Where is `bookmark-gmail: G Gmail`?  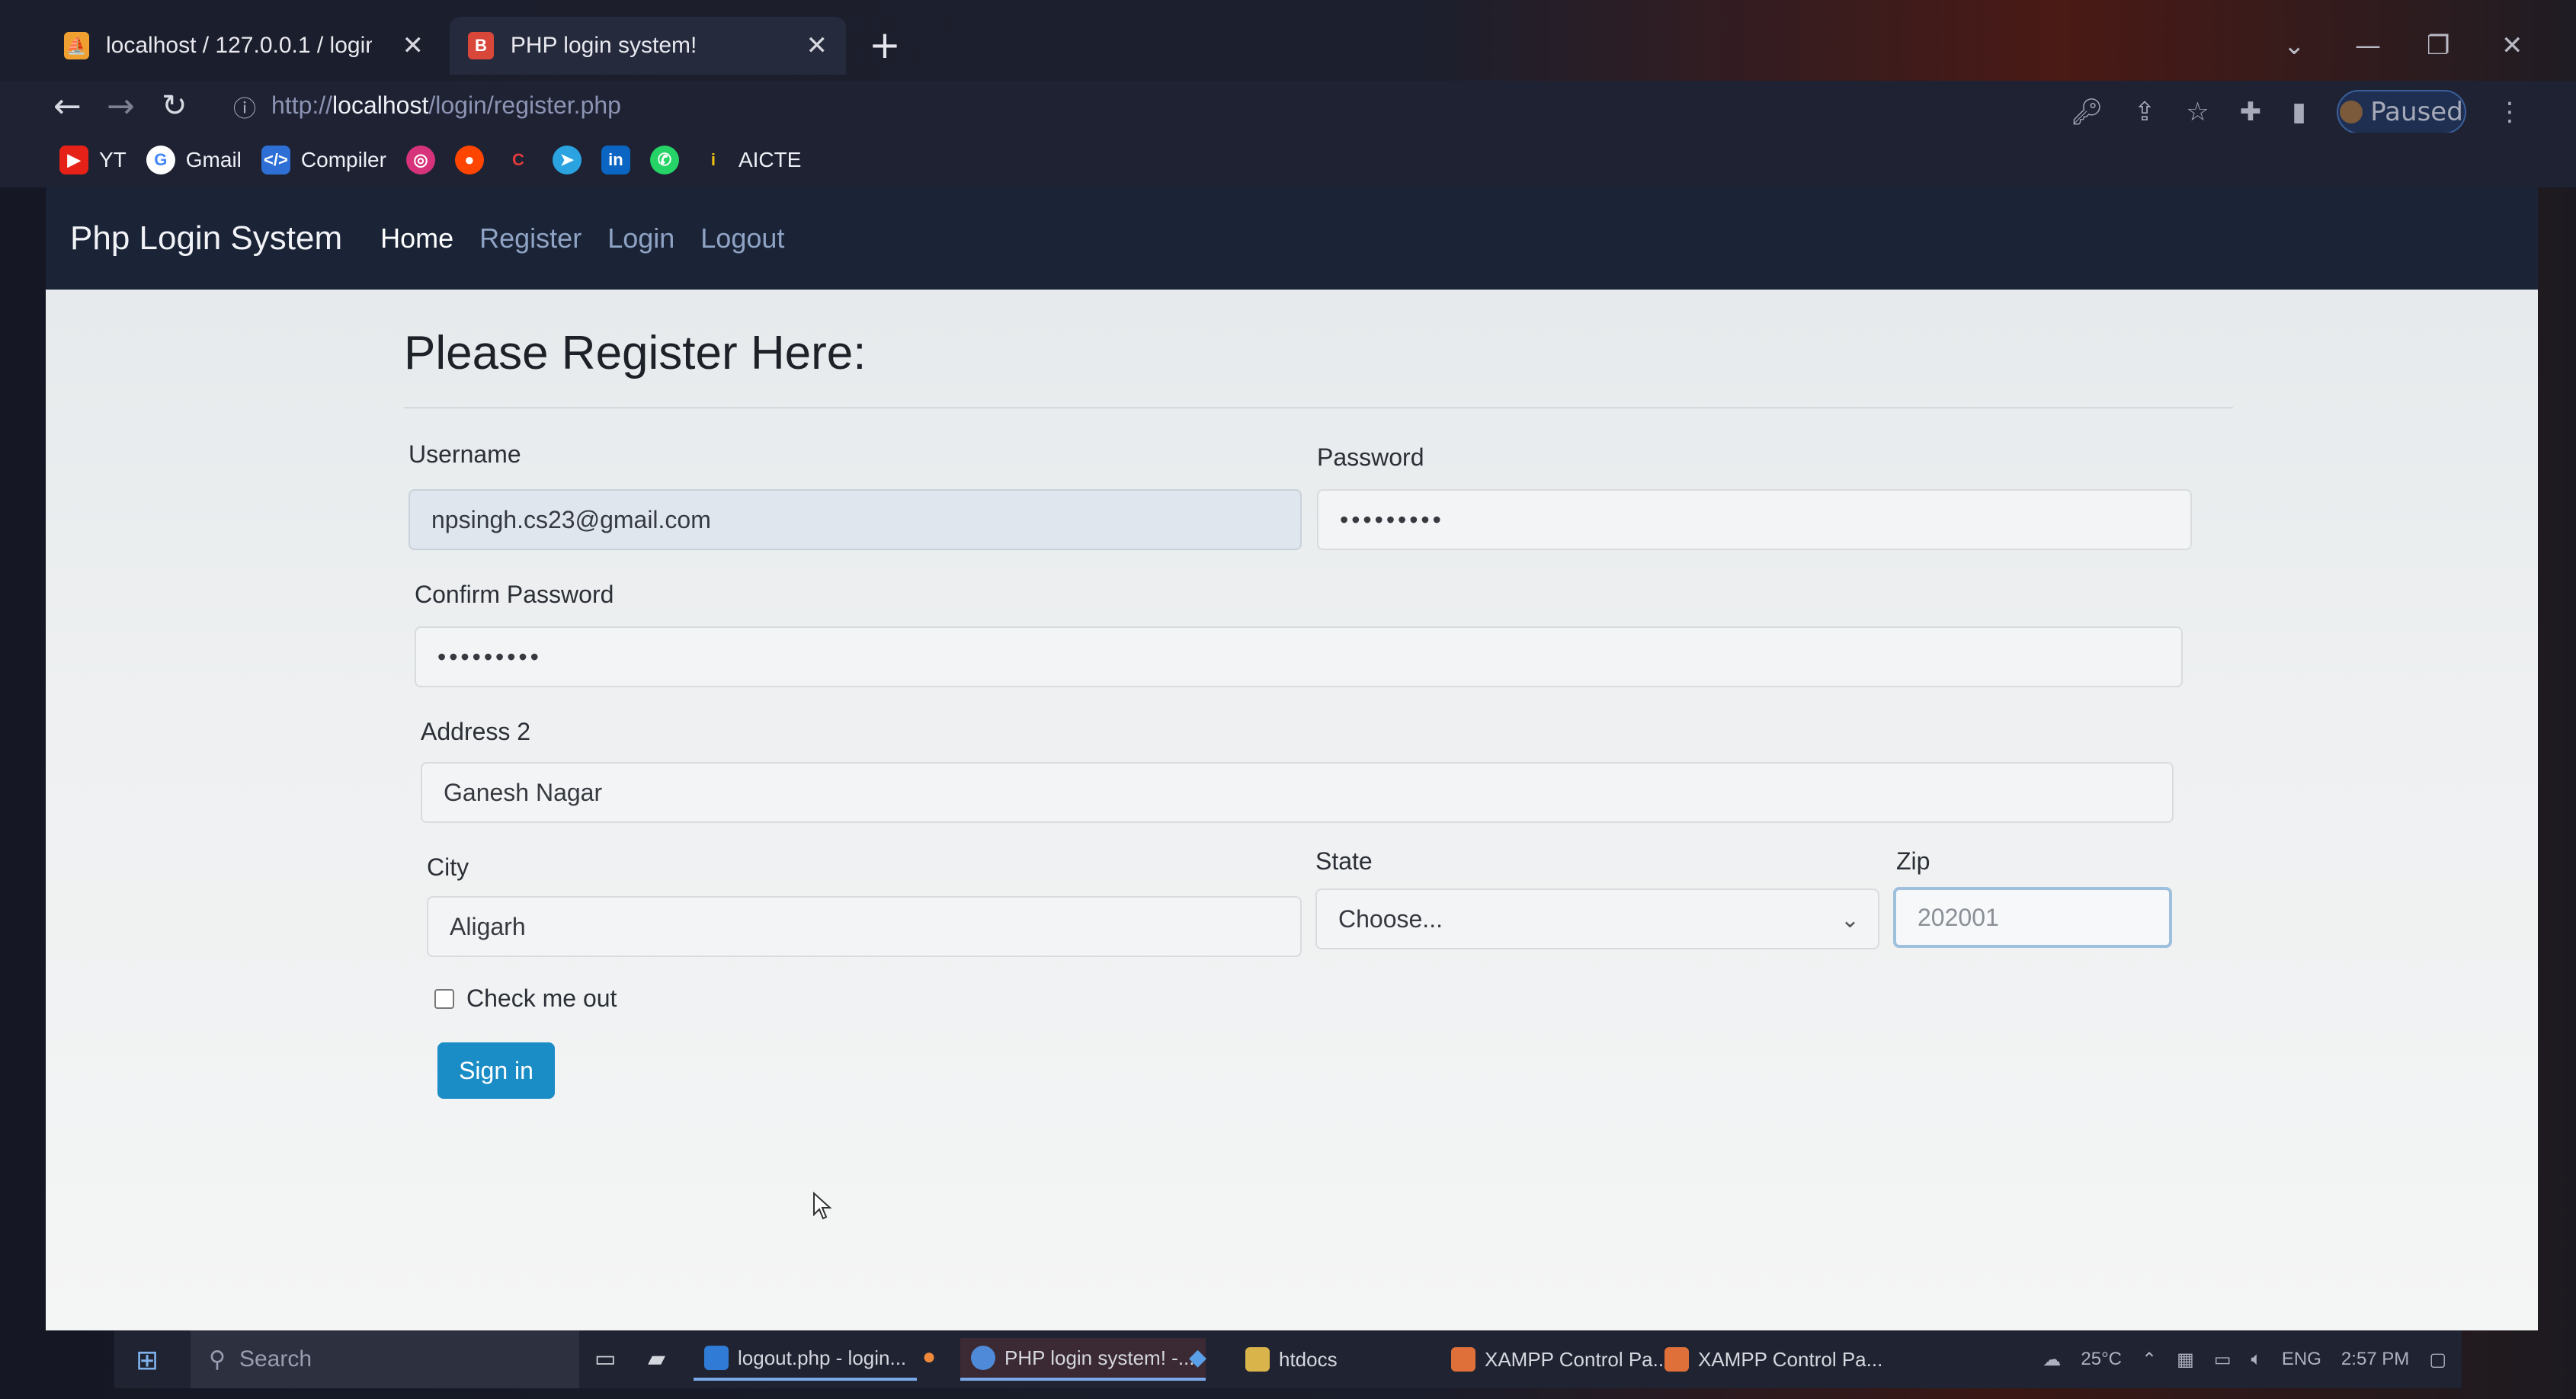
bookmark-gmail: G Gmail is located at coordinates (194, 160).